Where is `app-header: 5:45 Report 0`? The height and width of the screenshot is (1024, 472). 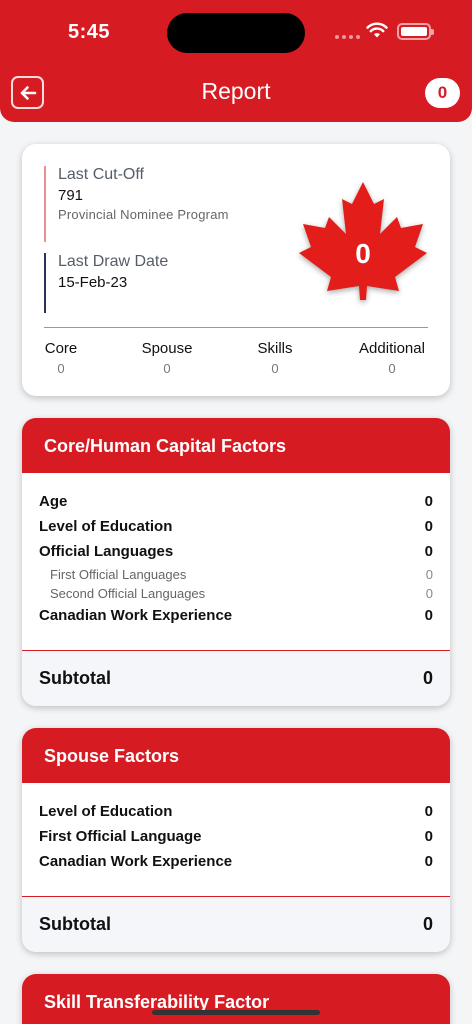
app-header: 5:45 Report 0 is located at coordinates (236, 61).